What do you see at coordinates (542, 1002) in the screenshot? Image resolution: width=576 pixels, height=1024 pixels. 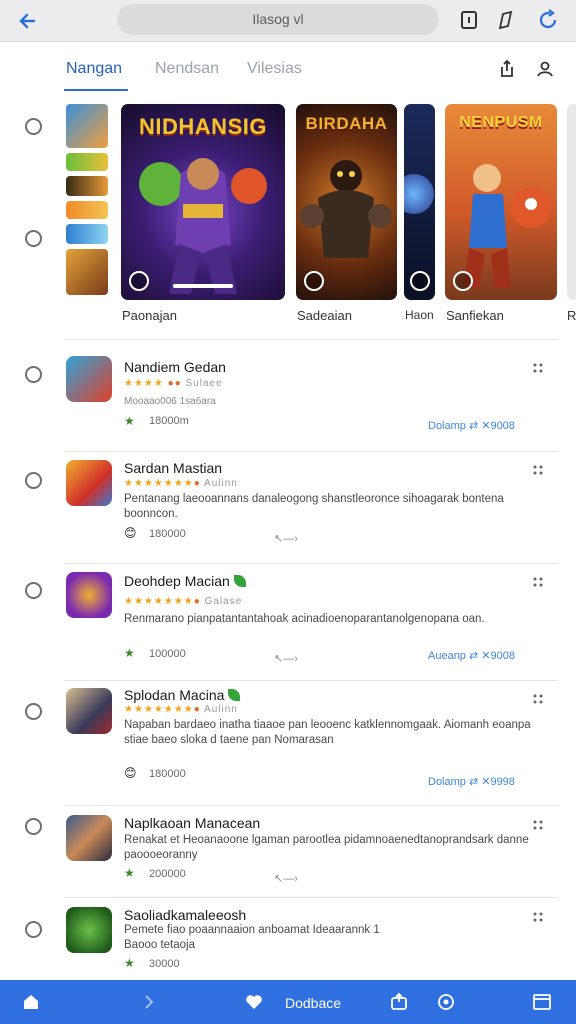 I see `window-icon` at bounding box center [542, 1002].